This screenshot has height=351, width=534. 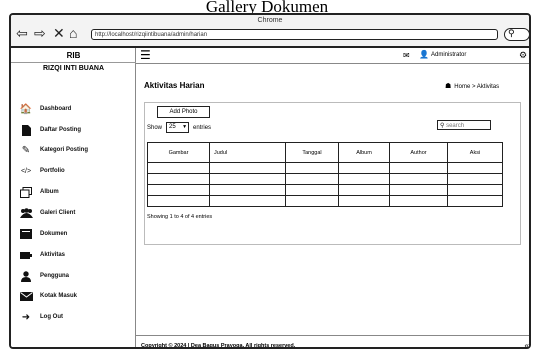 I want to click on user-icon: 👤, so click(x=424, y=54).